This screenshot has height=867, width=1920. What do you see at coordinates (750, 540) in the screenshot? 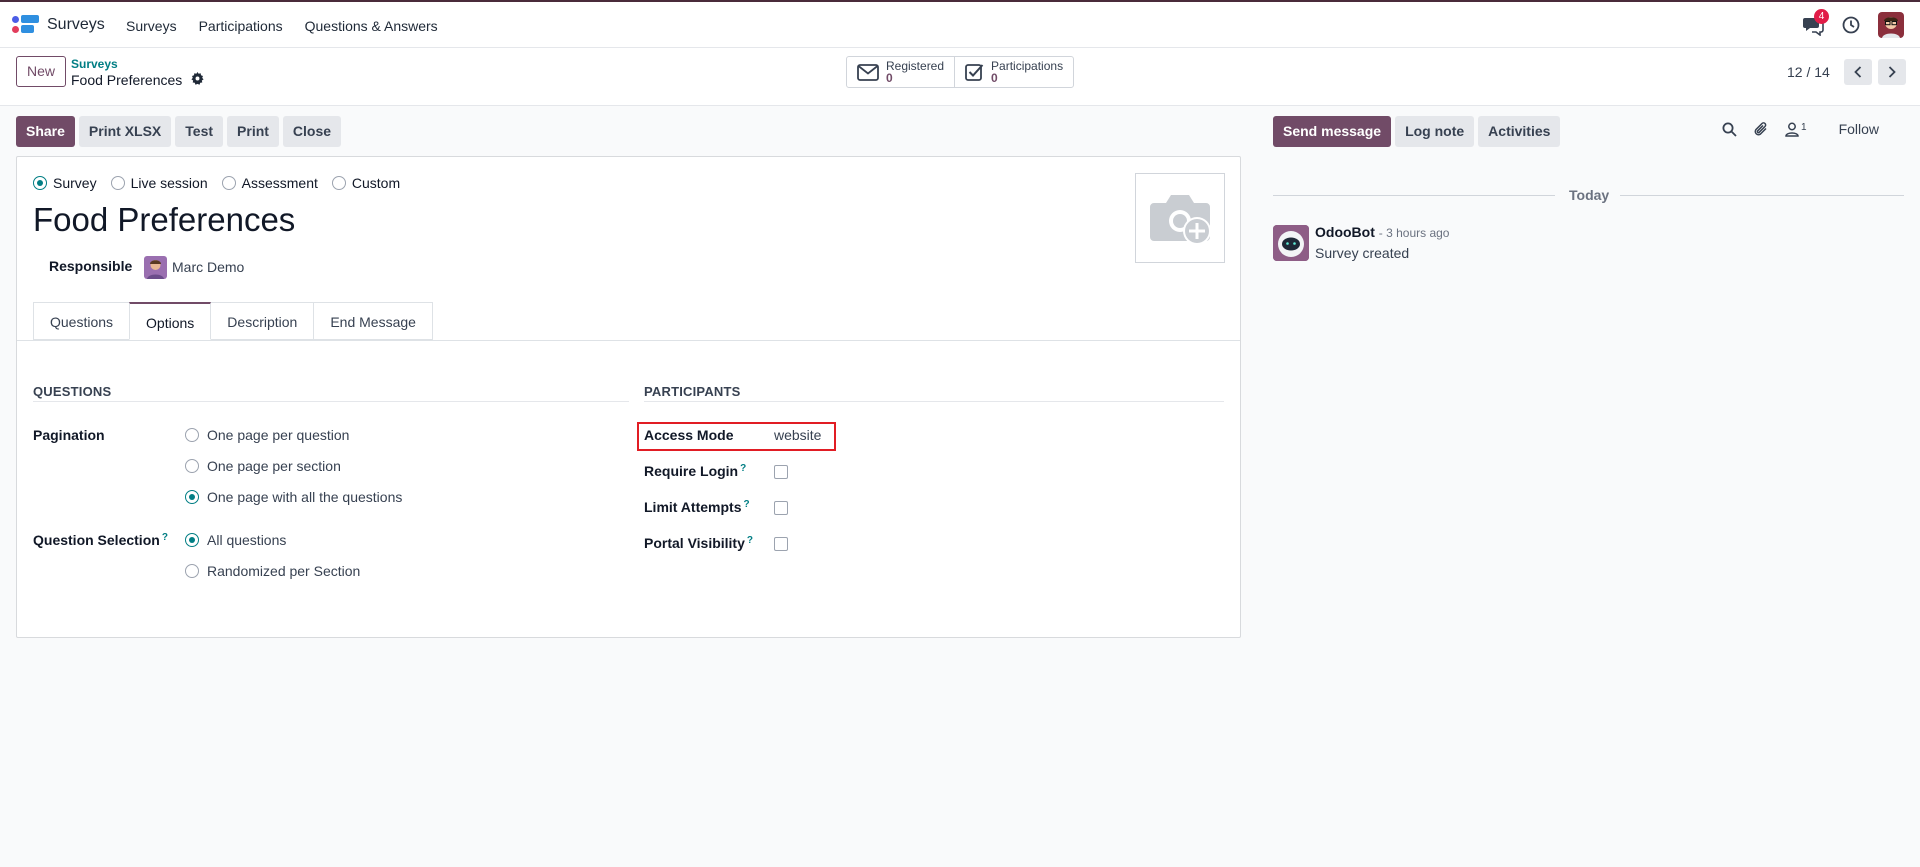
I see `portal-visibility-help: ?` at bounding box center [750, 540].